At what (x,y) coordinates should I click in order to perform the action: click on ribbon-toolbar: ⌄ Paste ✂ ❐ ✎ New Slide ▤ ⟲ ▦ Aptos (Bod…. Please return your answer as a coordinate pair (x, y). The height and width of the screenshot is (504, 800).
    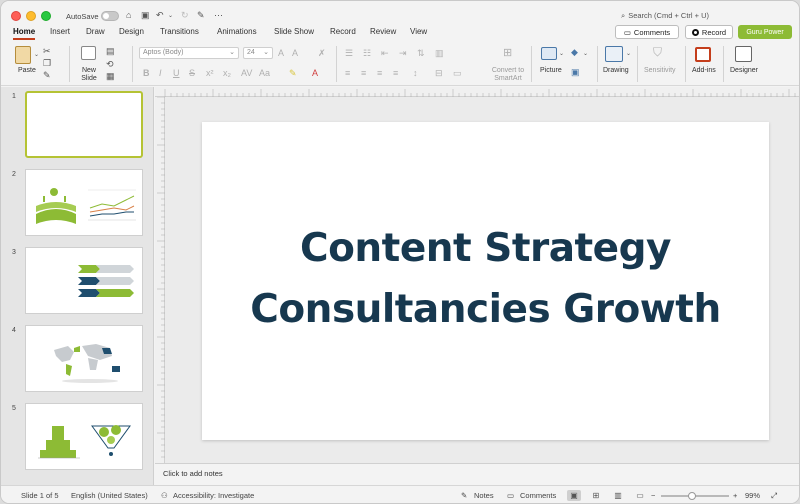
    Looking at the image, I should click on (400, 64).